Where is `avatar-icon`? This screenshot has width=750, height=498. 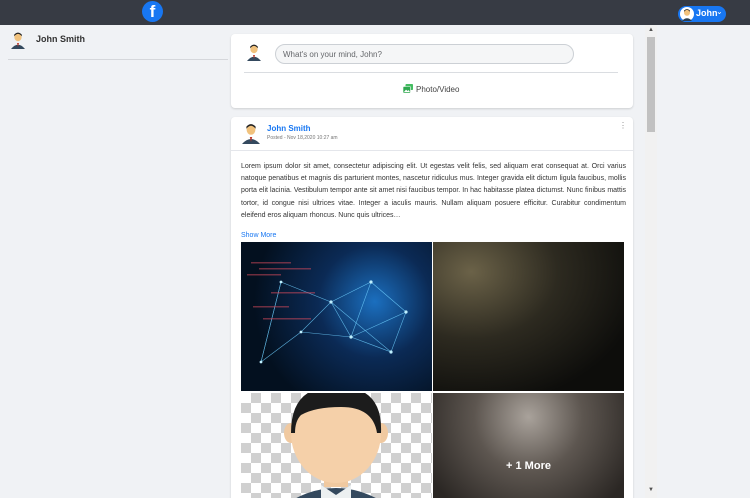 avatar-icon is located at coordinates (687, 14).